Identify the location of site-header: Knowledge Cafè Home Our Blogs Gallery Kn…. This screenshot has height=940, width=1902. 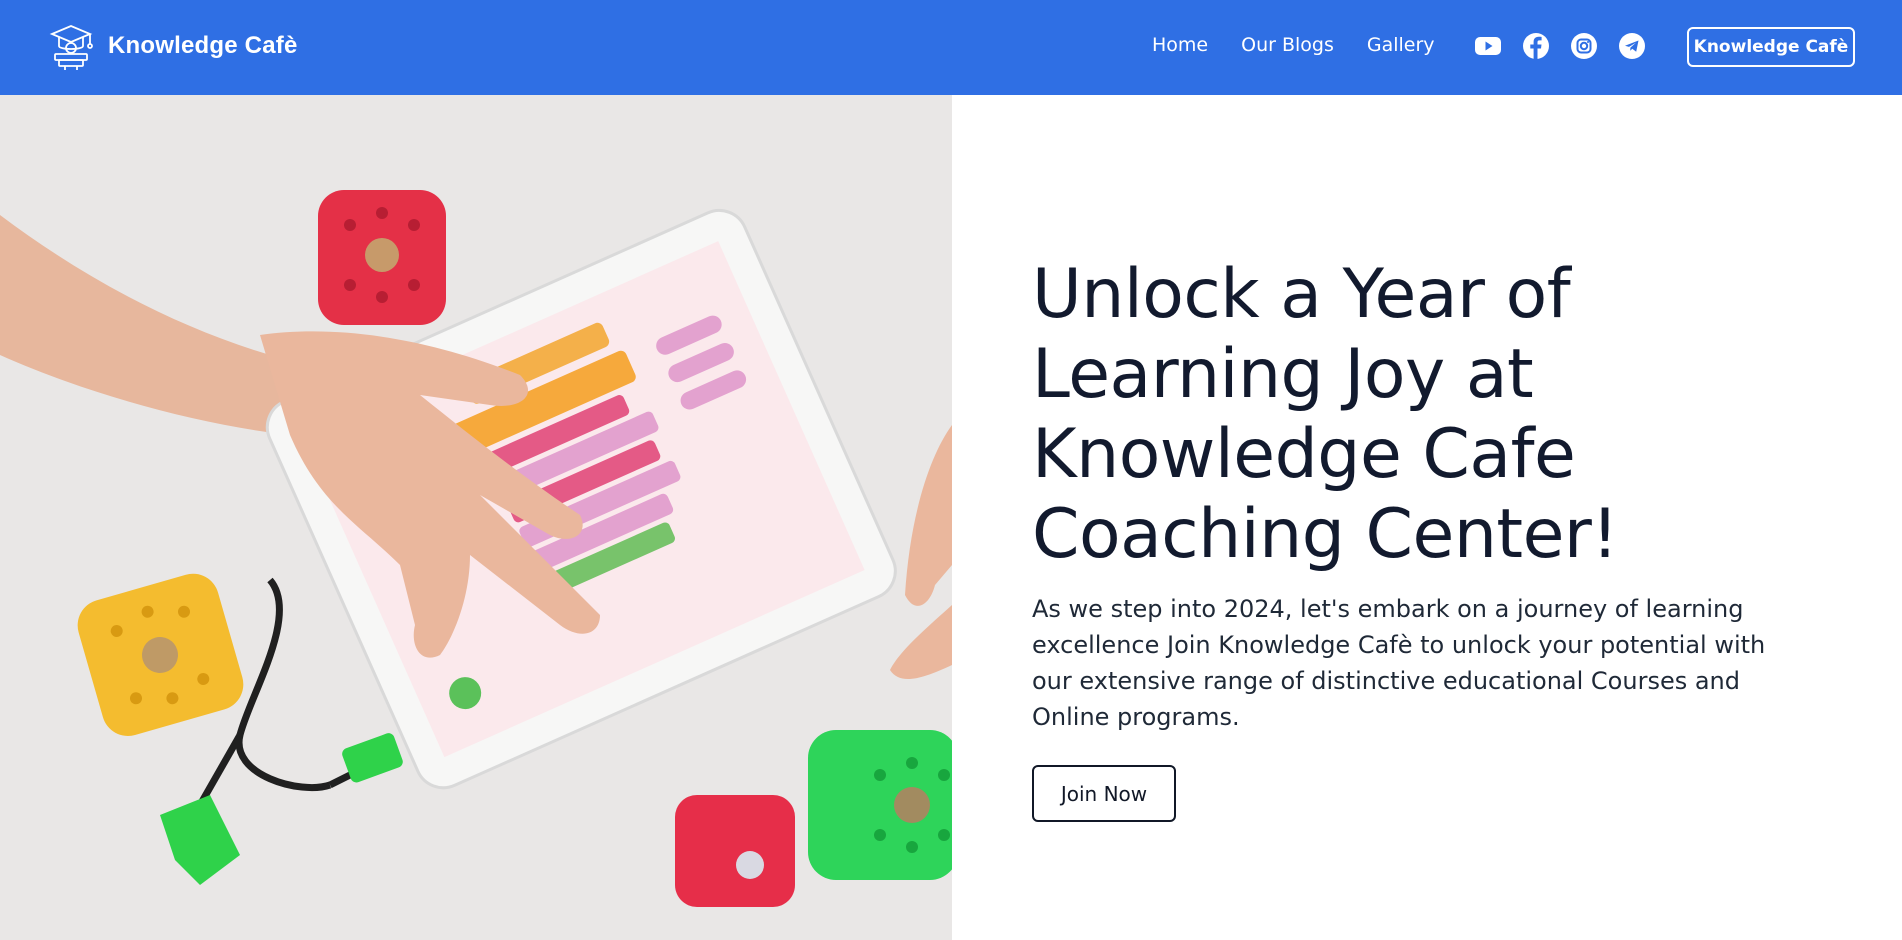
(951, 47).